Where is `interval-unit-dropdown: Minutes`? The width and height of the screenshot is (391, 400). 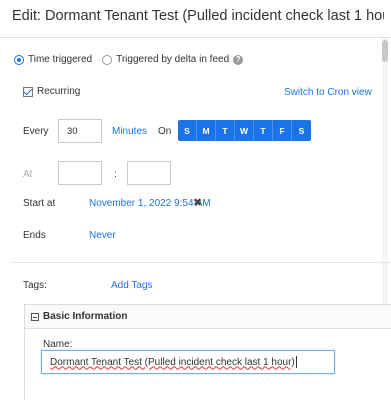 interval-unit-dropdown: Minutes is located at coordinates (129, 131).